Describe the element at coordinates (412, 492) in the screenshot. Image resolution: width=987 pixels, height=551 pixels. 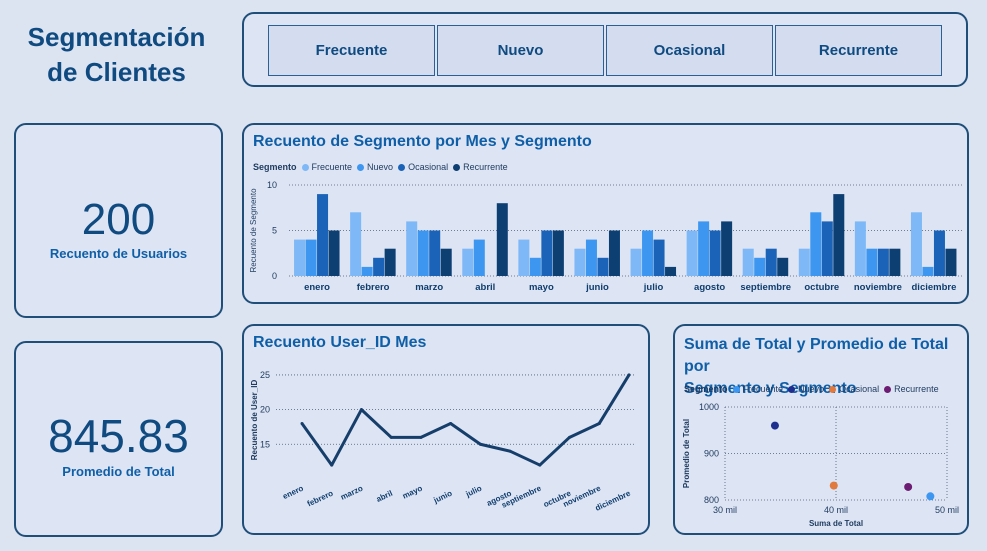
I see `x-tick-label: mayo` at that location.